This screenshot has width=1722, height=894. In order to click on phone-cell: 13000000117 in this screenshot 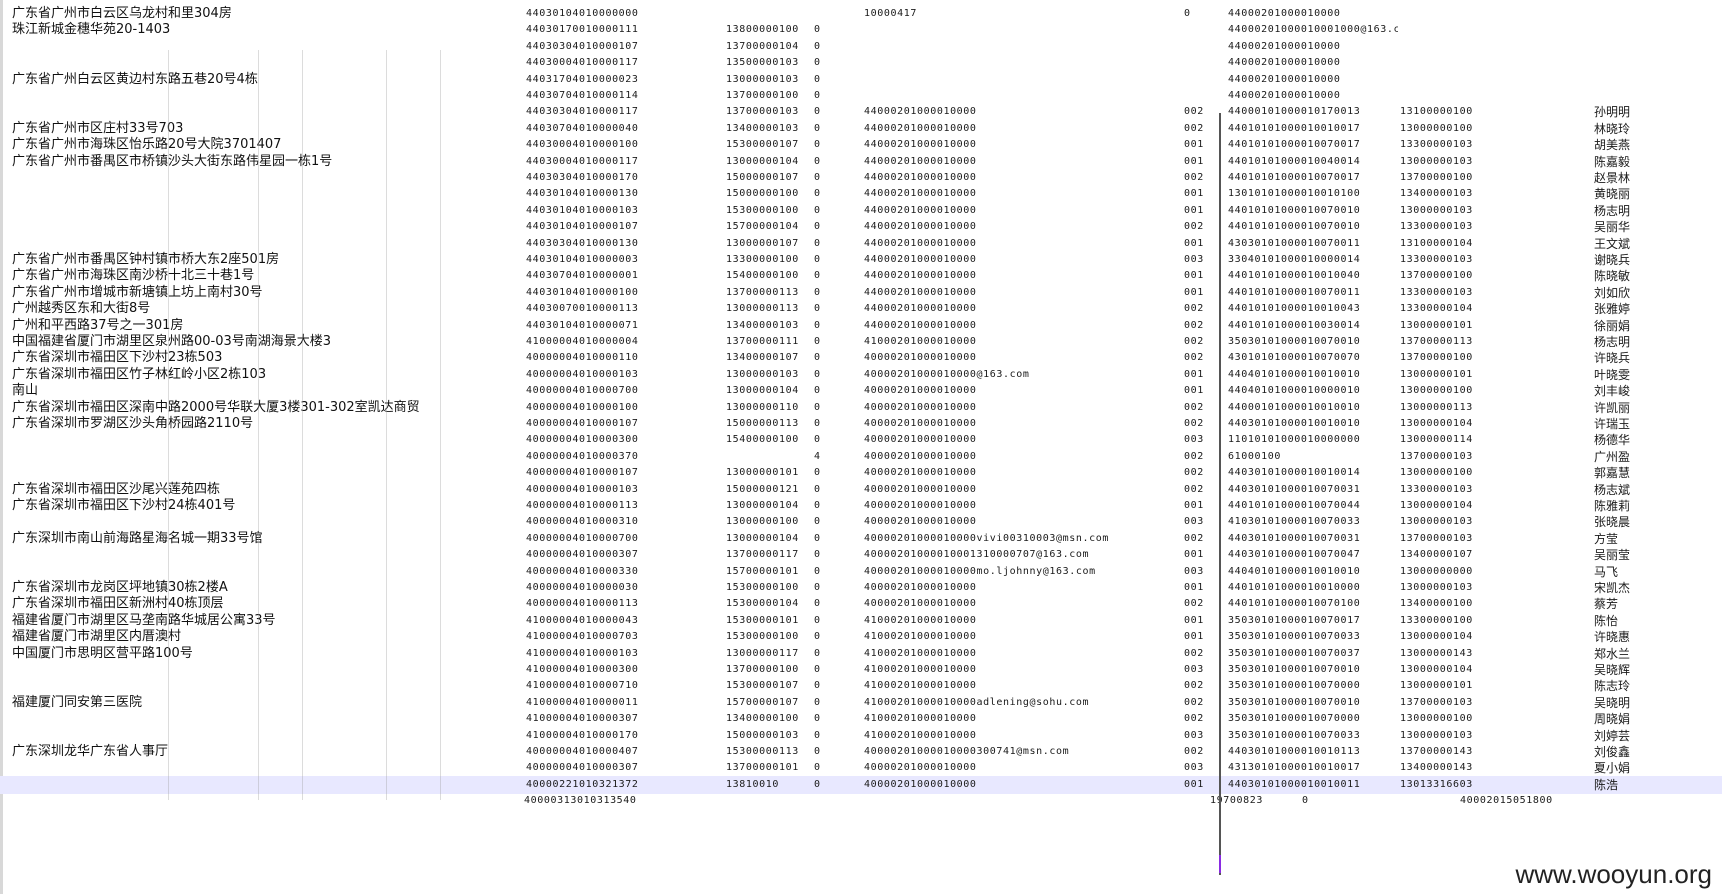, I will do `click(762, 653)`.